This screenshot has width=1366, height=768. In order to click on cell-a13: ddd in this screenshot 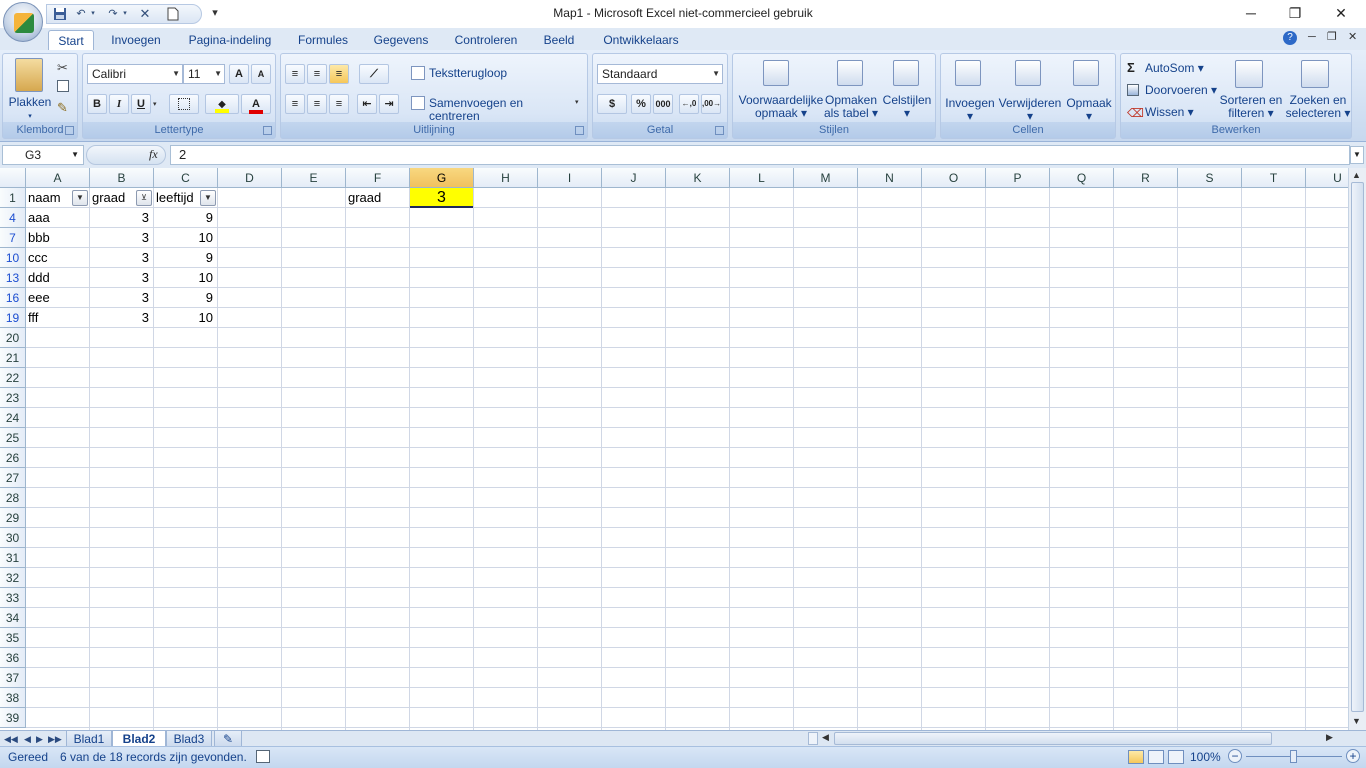, I will do `click(57, 278)`.